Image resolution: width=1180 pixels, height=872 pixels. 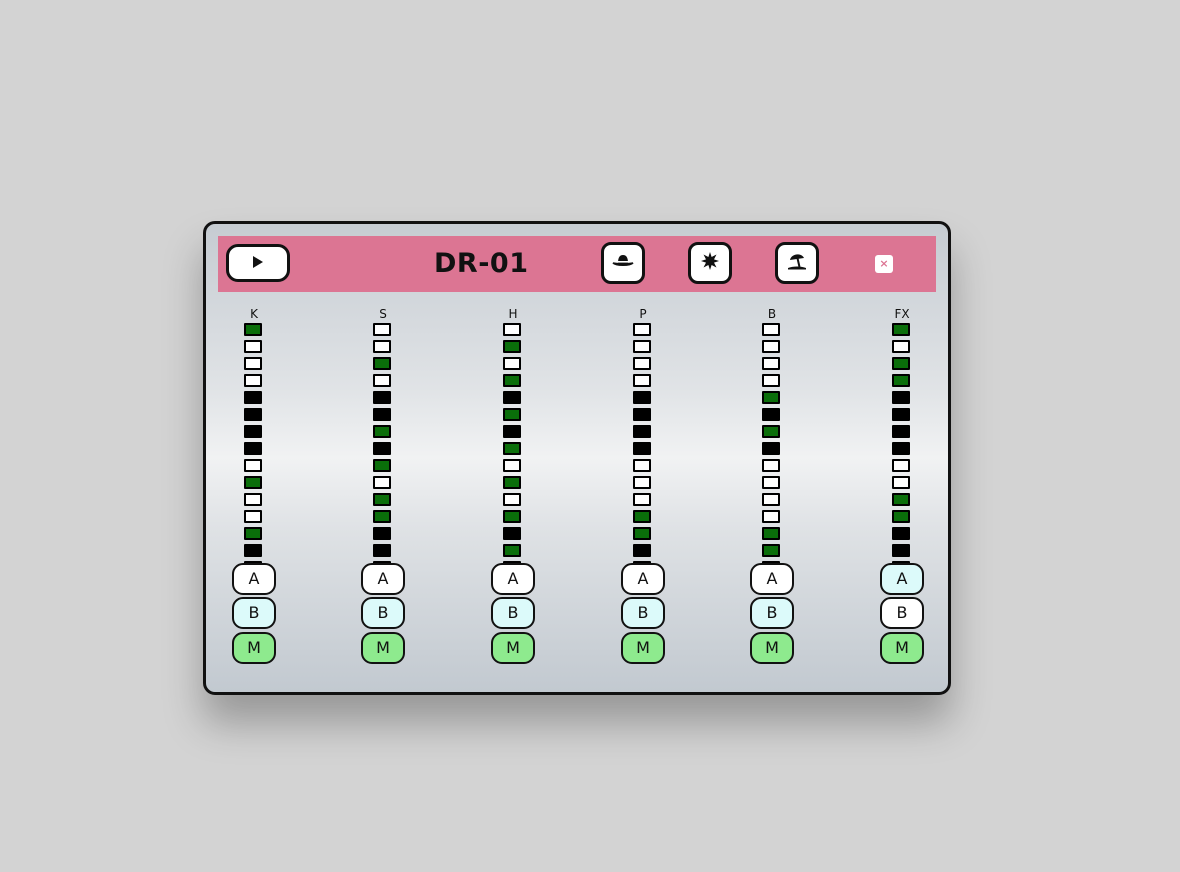 I want to click on kit-button-splat, so click(x=710, y=263).